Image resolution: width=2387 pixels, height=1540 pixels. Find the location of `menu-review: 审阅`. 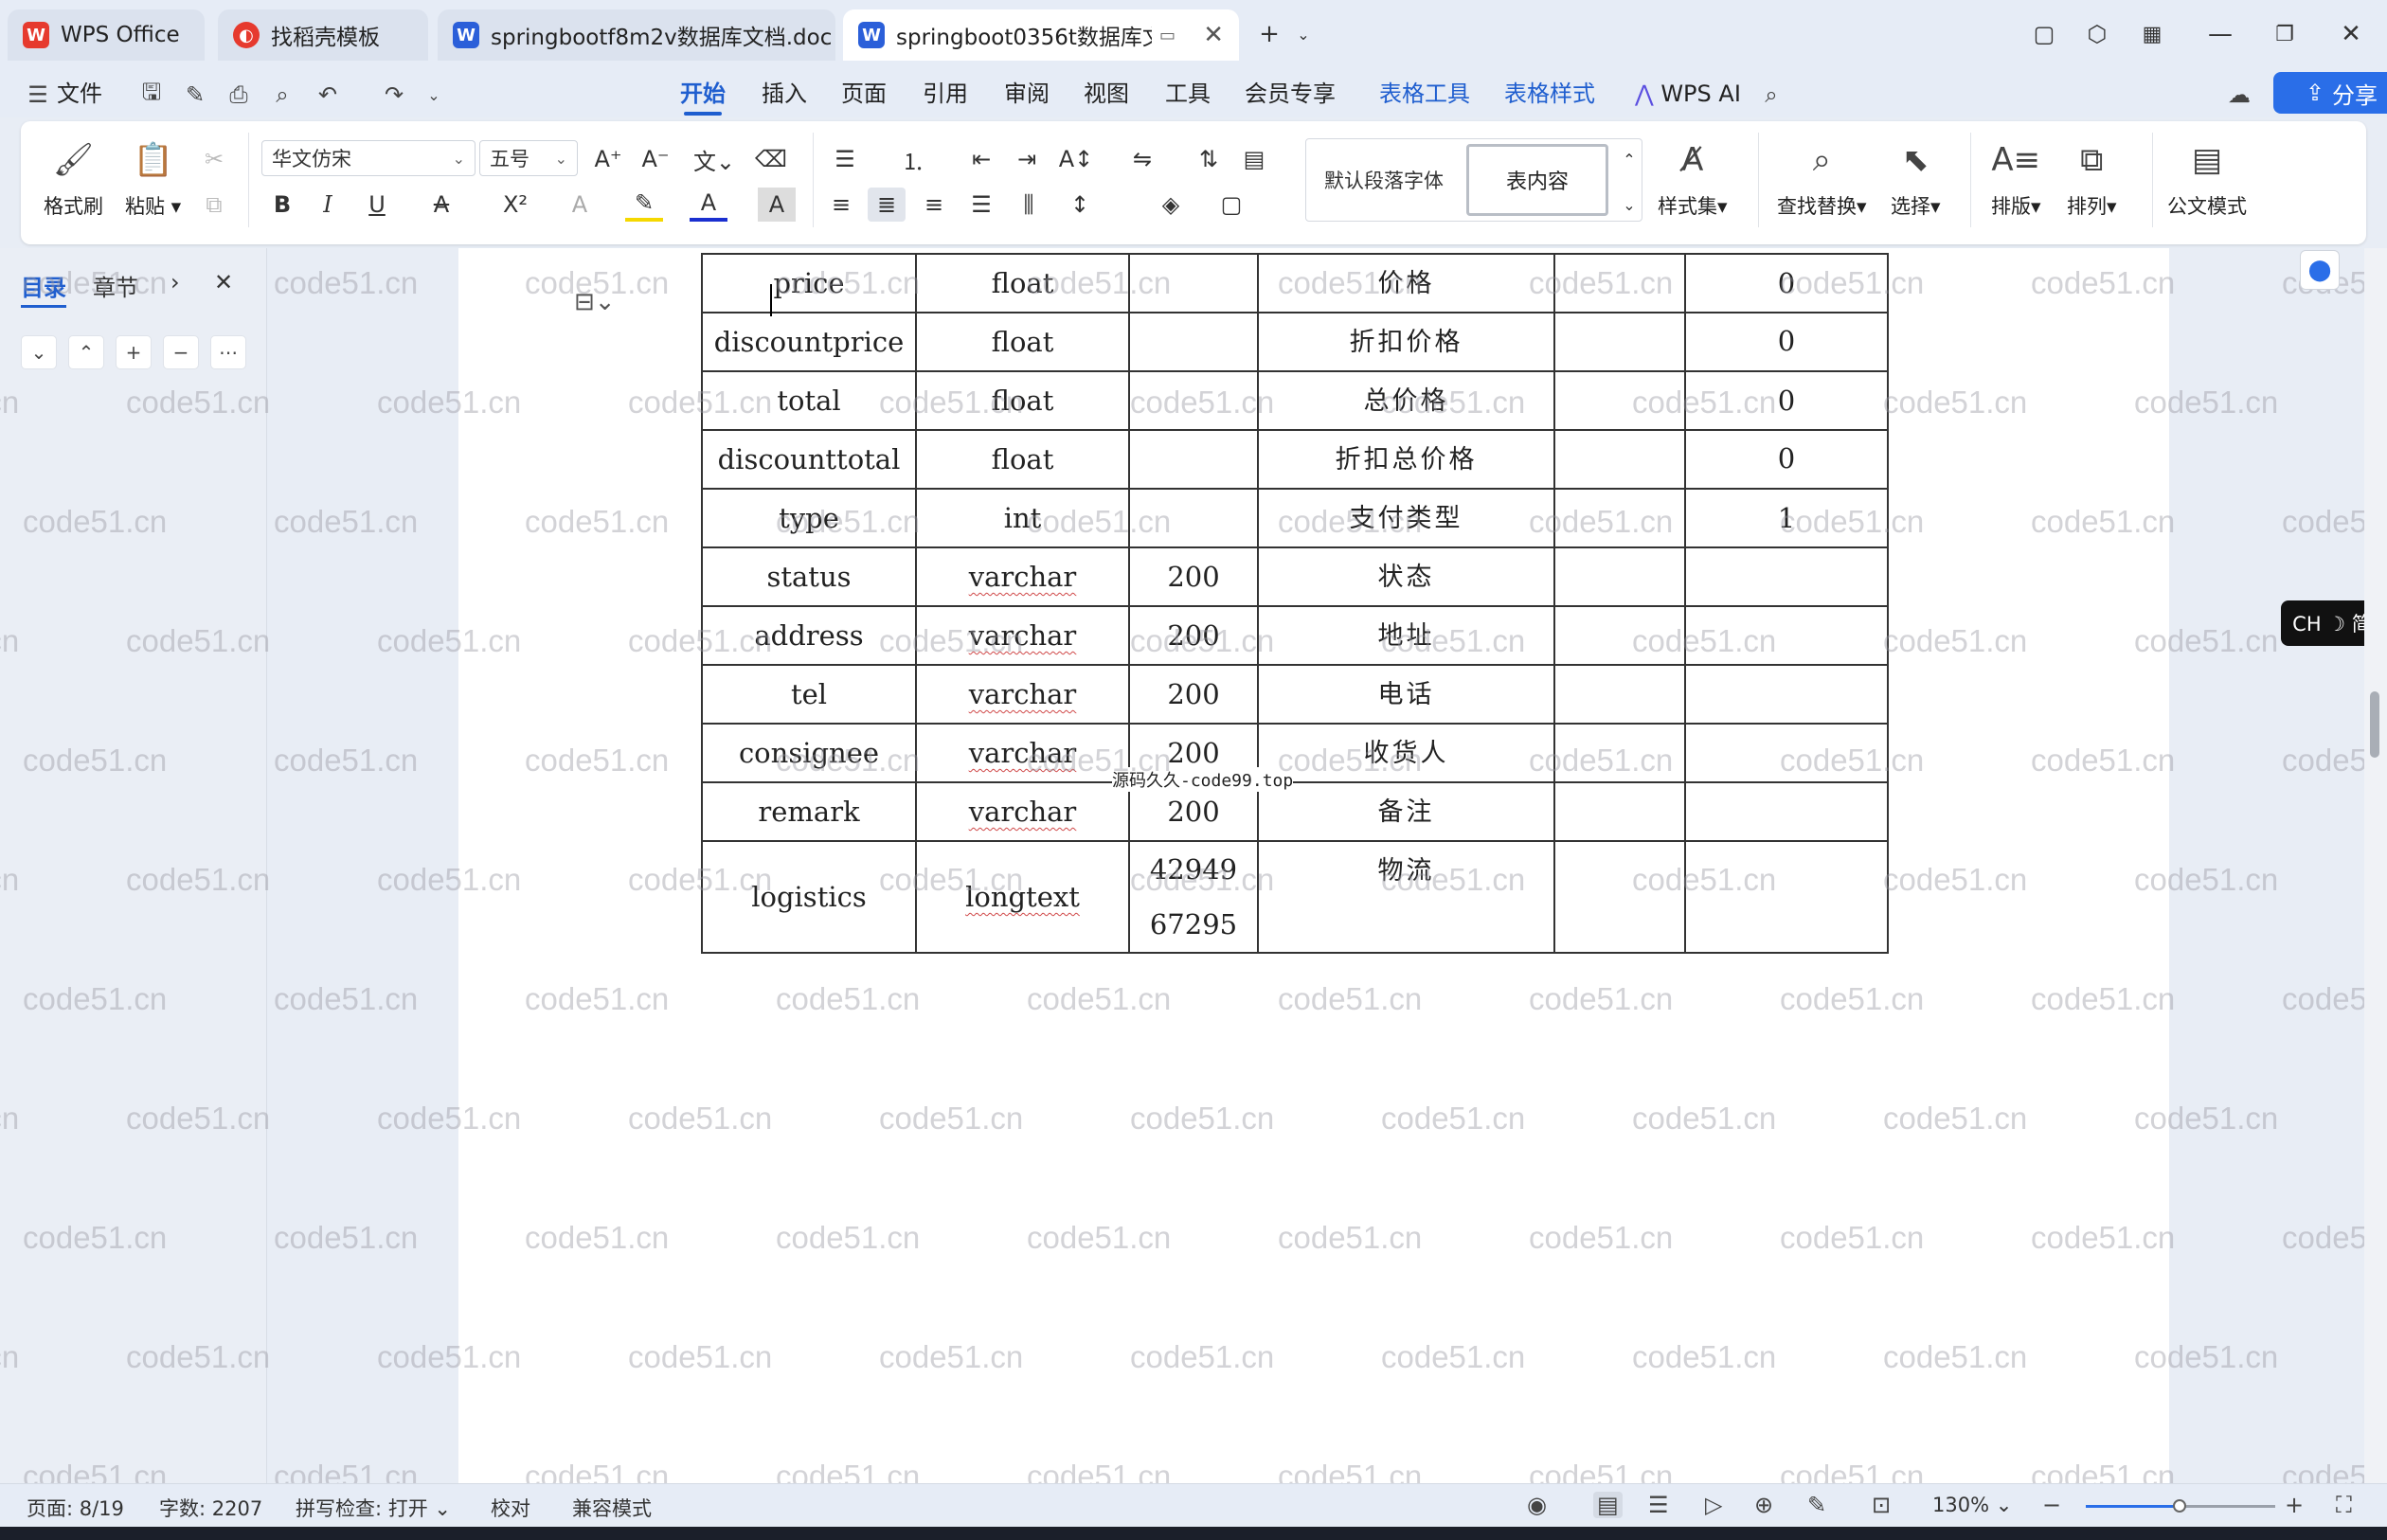

menu-review: 审阅 is located at coordinates (1027, 94).